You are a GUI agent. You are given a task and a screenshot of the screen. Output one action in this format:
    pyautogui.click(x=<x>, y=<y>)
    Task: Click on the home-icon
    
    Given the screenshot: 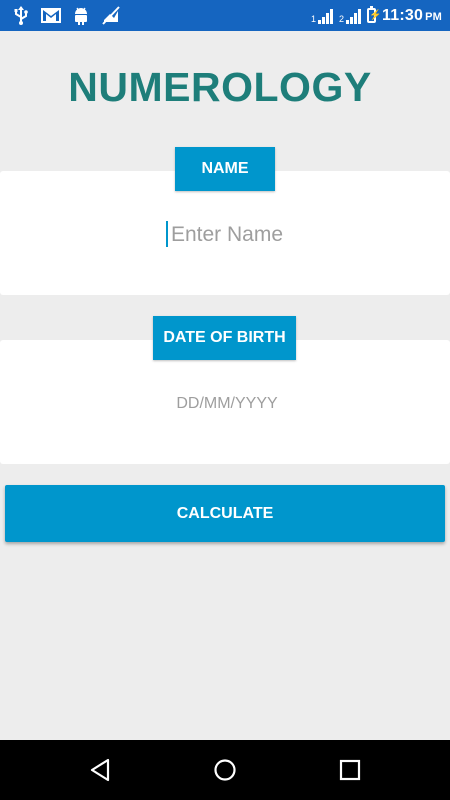 What is the action you would take?
    pyautogui.click(x=225, y=770)
    